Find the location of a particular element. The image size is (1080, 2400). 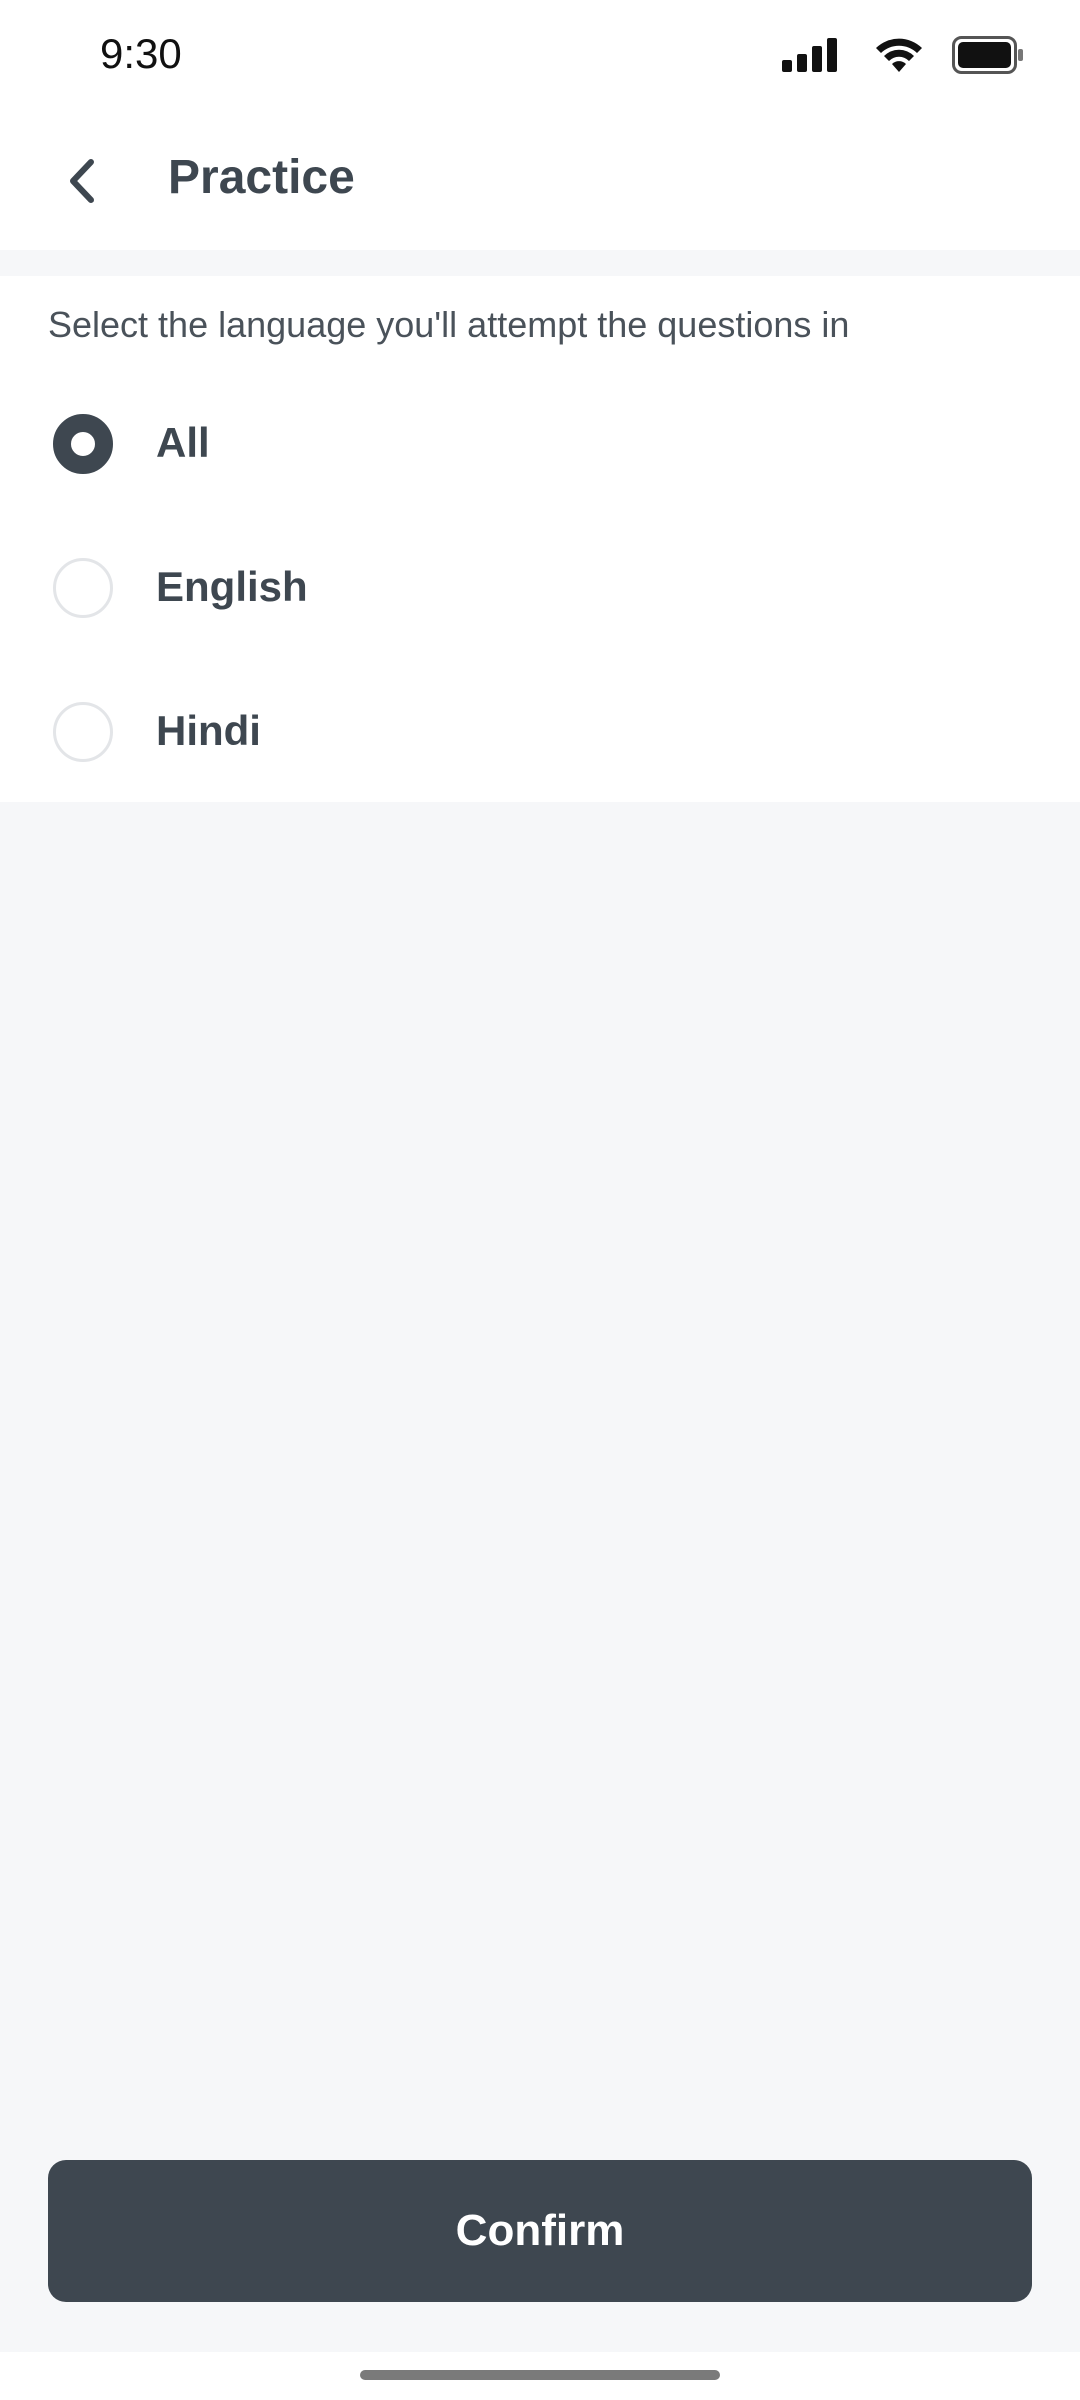

radio-all-selected is located at coordinates (83, 444).